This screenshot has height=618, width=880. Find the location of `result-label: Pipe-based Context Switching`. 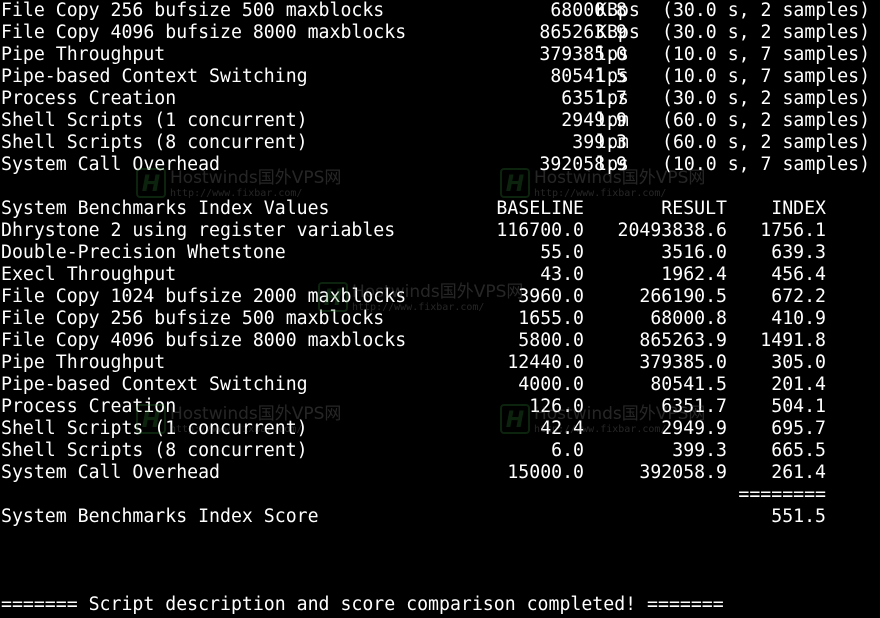

result-label: Pipe-based Context Switching is located at coordinates (154, 76).